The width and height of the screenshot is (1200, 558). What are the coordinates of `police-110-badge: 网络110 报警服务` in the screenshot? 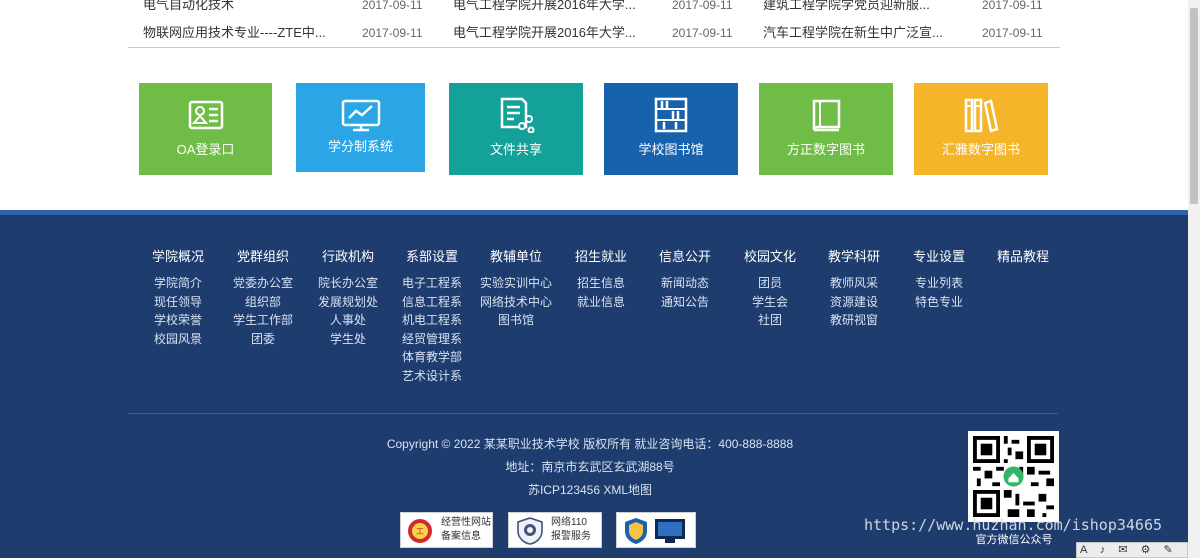 It's located at (555, 530).